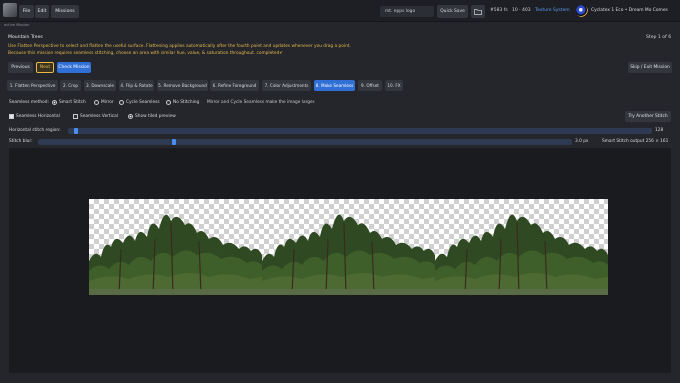 The width and height of the screenshot is (680, 383). What do you see at coordinates (521, 10) in the screenshot?
I see `quality-stat: 10 · 403` at bounding box center [521, 10].